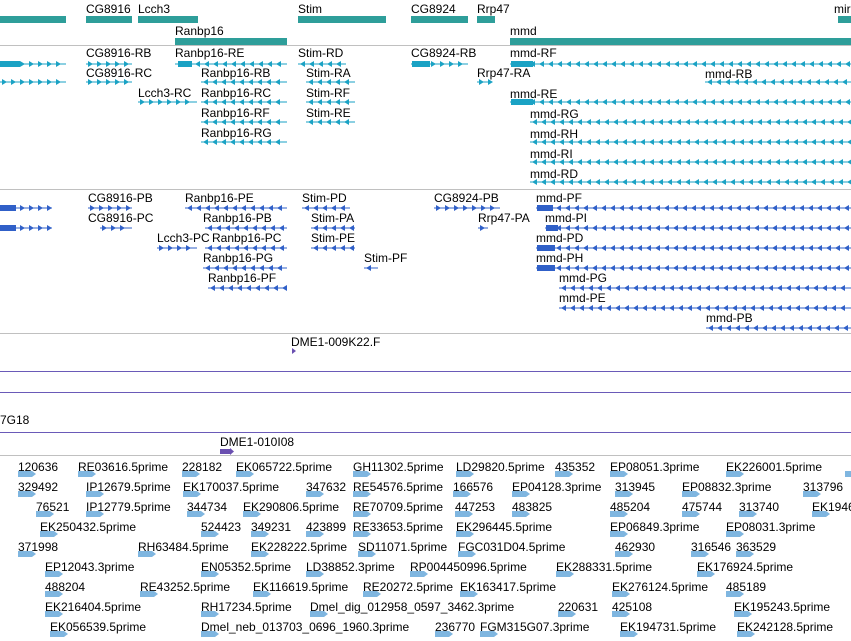 This screenshot has height=641, width=851. What do you see at coordinates (654, 527) in the screenshot?
I see `est-label: EP06849.3prime` at bounding box center [654, 527].